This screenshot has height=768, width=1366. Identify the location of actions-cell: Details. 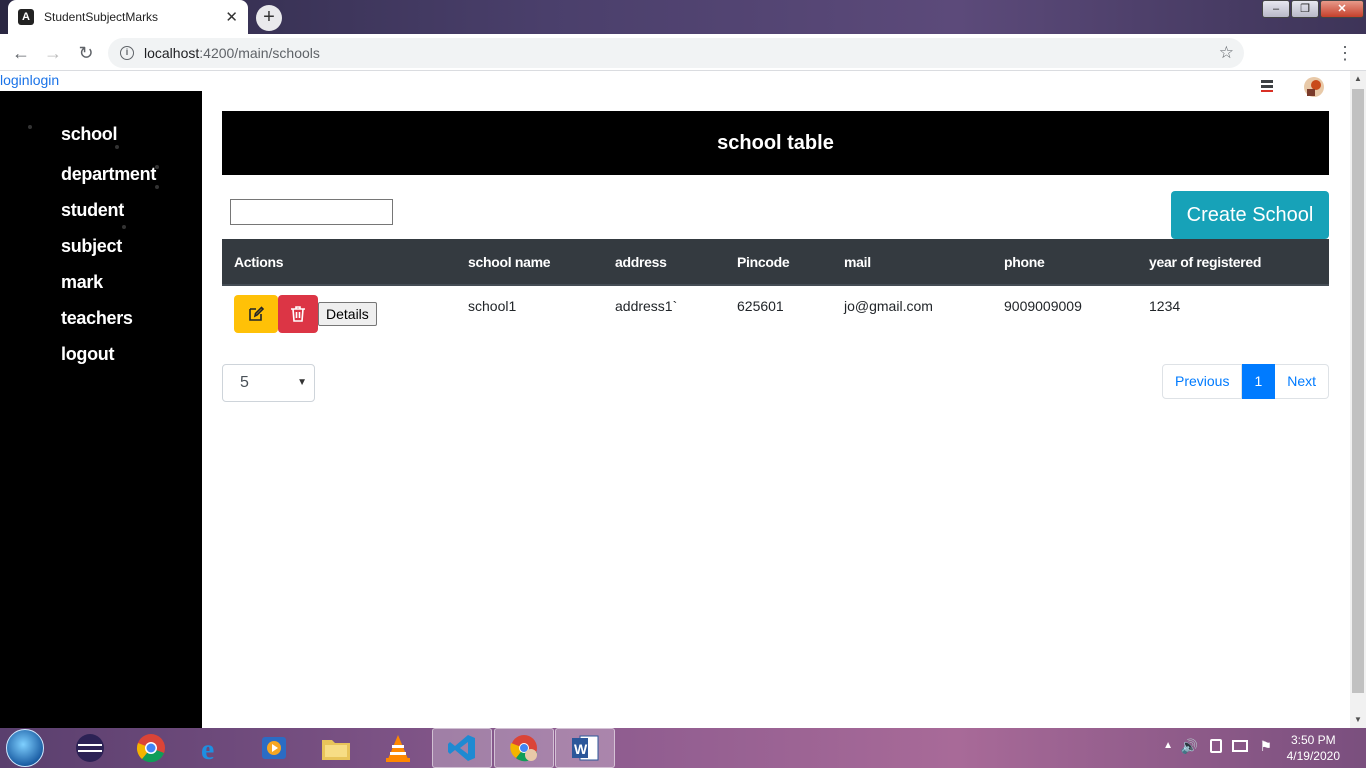
(339, 313).